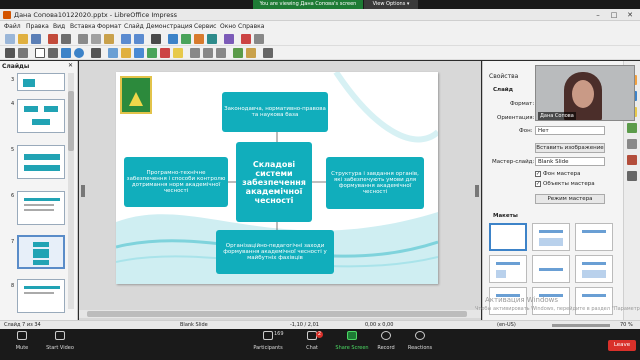 This screenshot has width=640, height=360. Describe the element at coordinates (83, 39) in the screenshot. I see `cut-icon` at that location.